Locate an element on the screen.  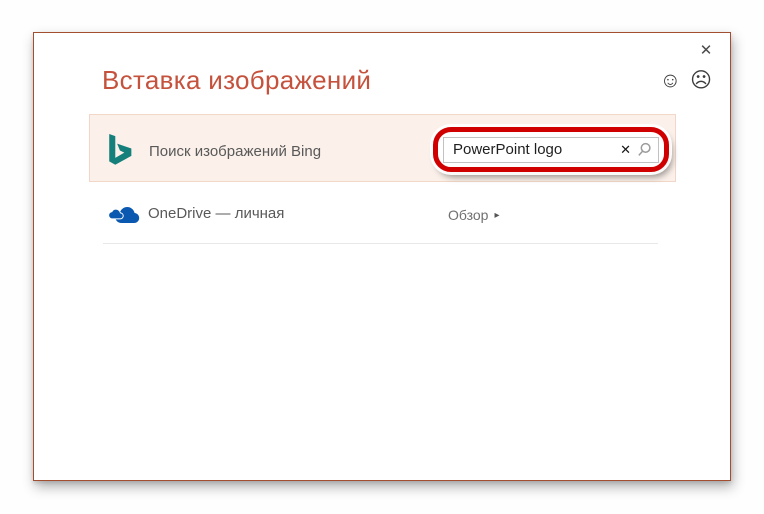
smiley-happy-icon: ☺ is located at coordinates (670, 81).